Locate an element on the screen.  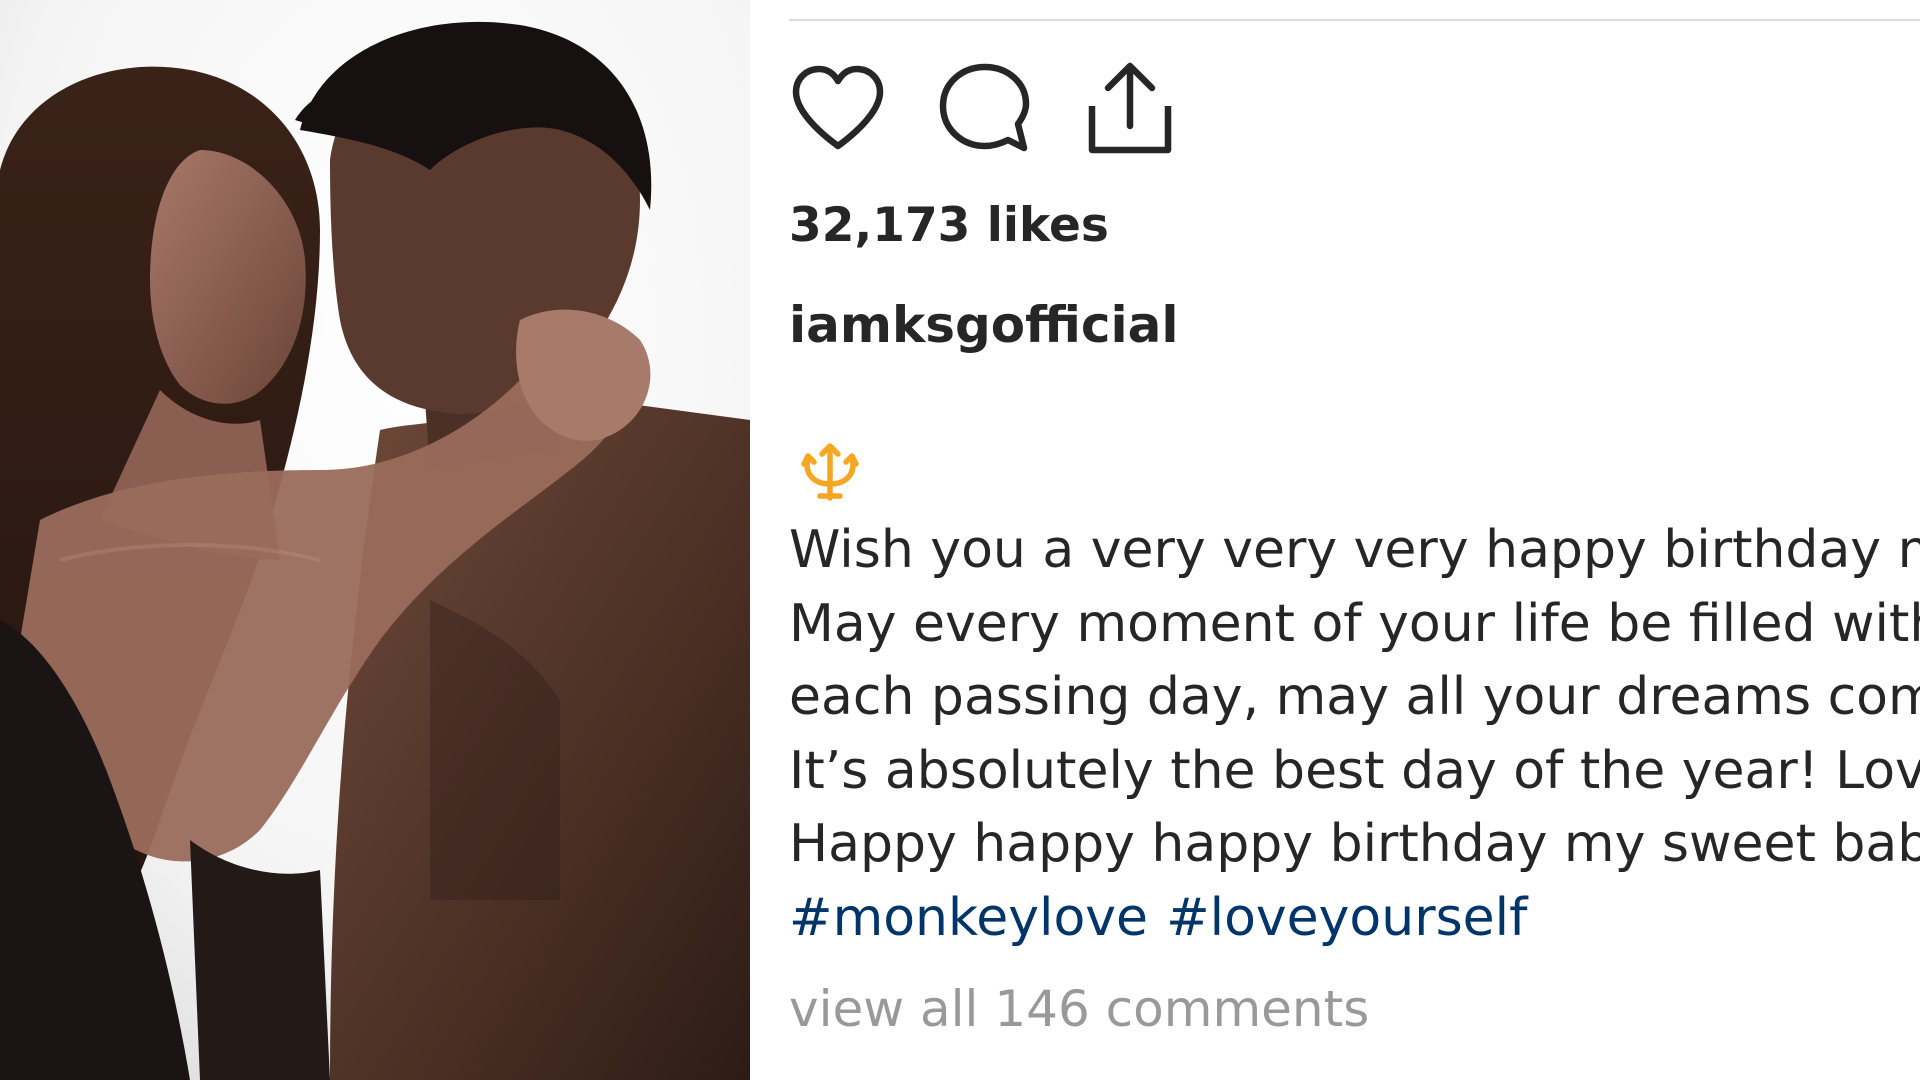
header-divider is located at coordinates (1354, 20).